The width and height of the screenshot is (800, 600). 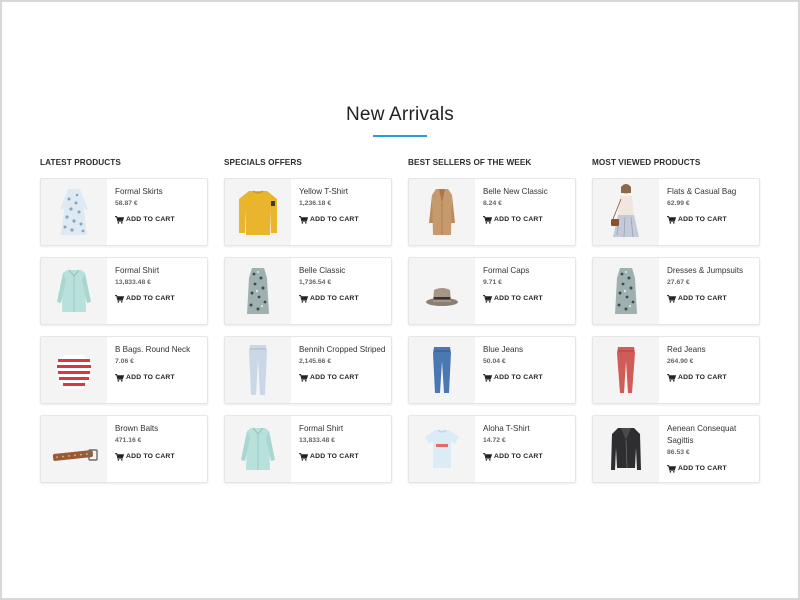 What do you see at coordinates (258, 212) in the screenshot?
I see `yellow-sweater-image` at bounding box center [258, 212].